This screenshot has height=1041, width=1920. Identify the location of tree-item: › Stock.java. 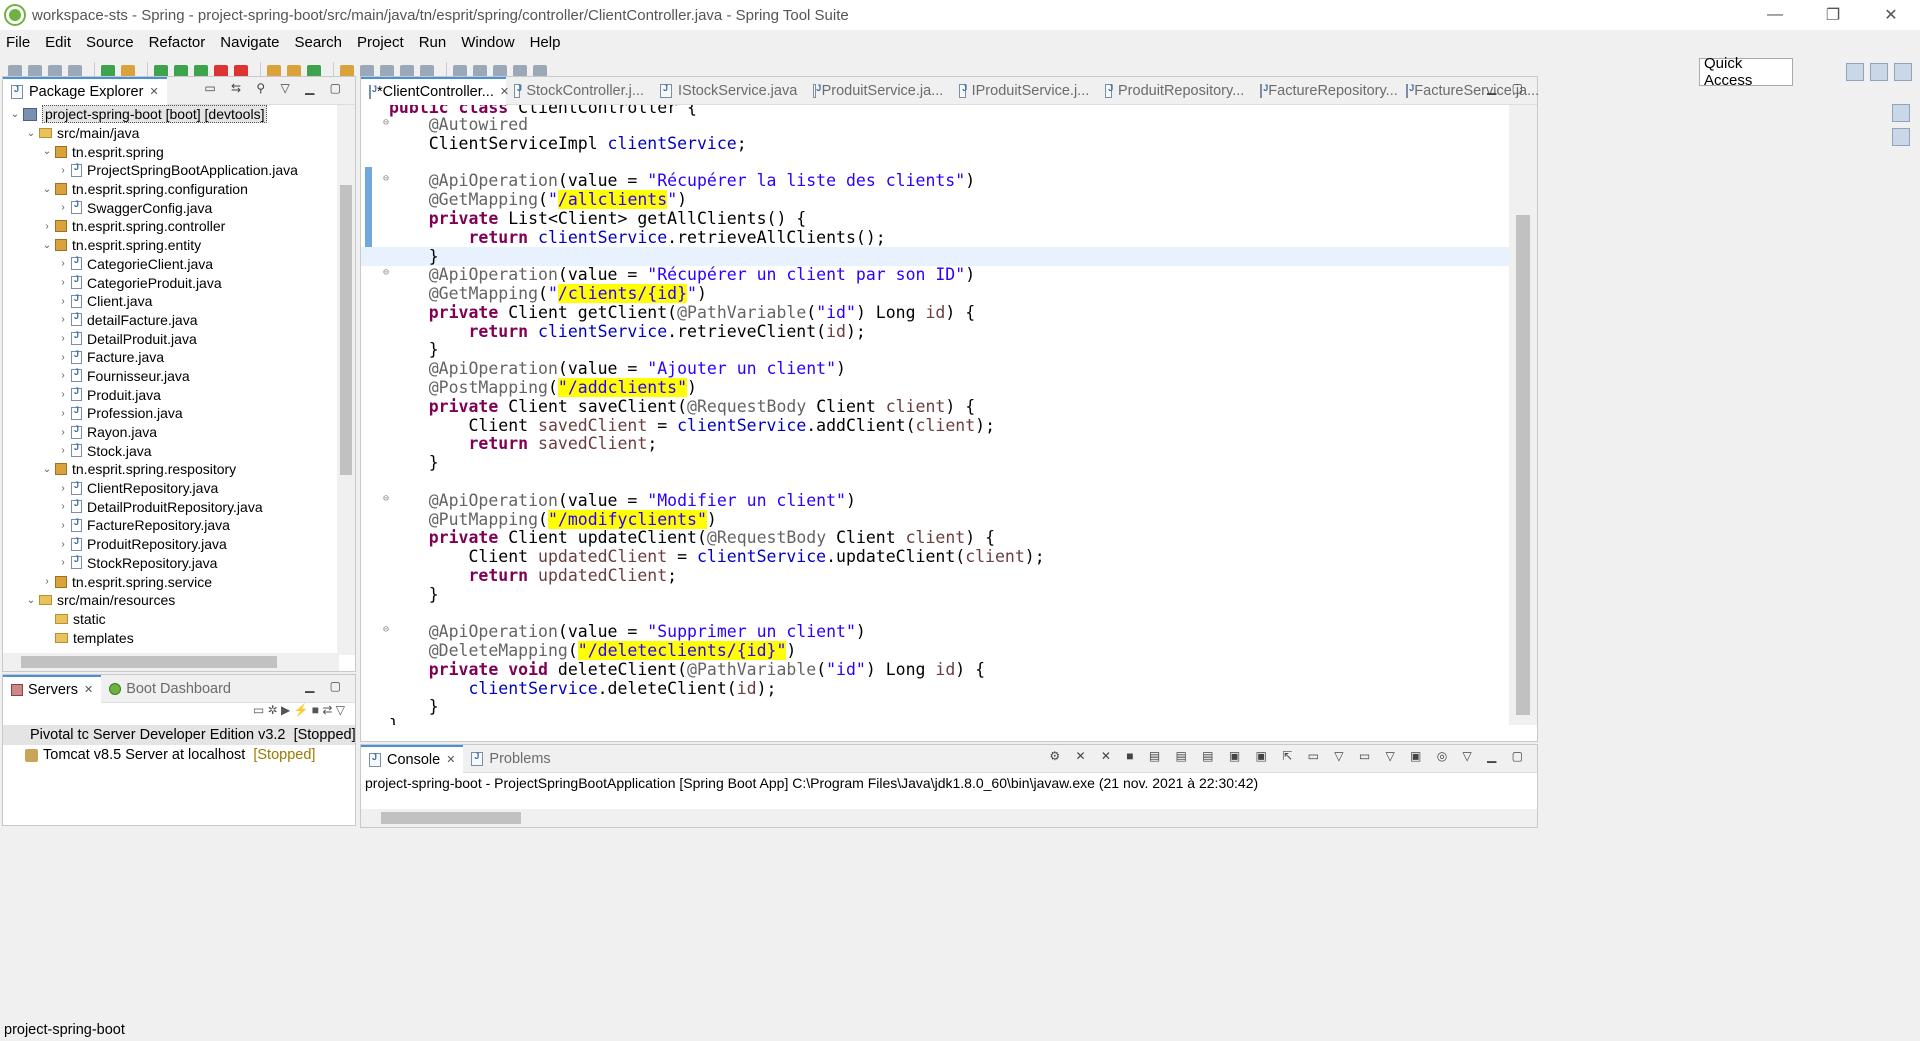
(171, 450).